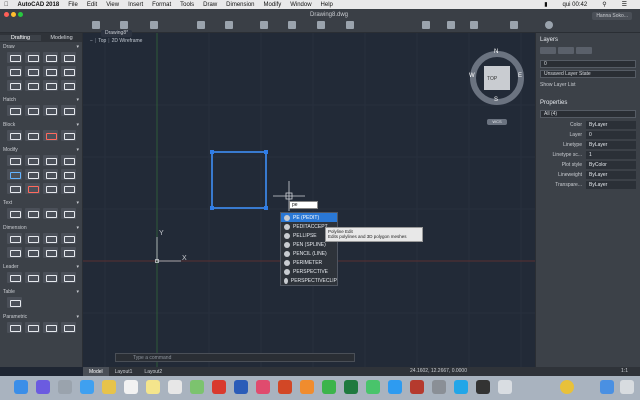 Image resolution: width=640 pixels, height=400 pixels. I want to click on match-properties-icon, so click(321, 25).